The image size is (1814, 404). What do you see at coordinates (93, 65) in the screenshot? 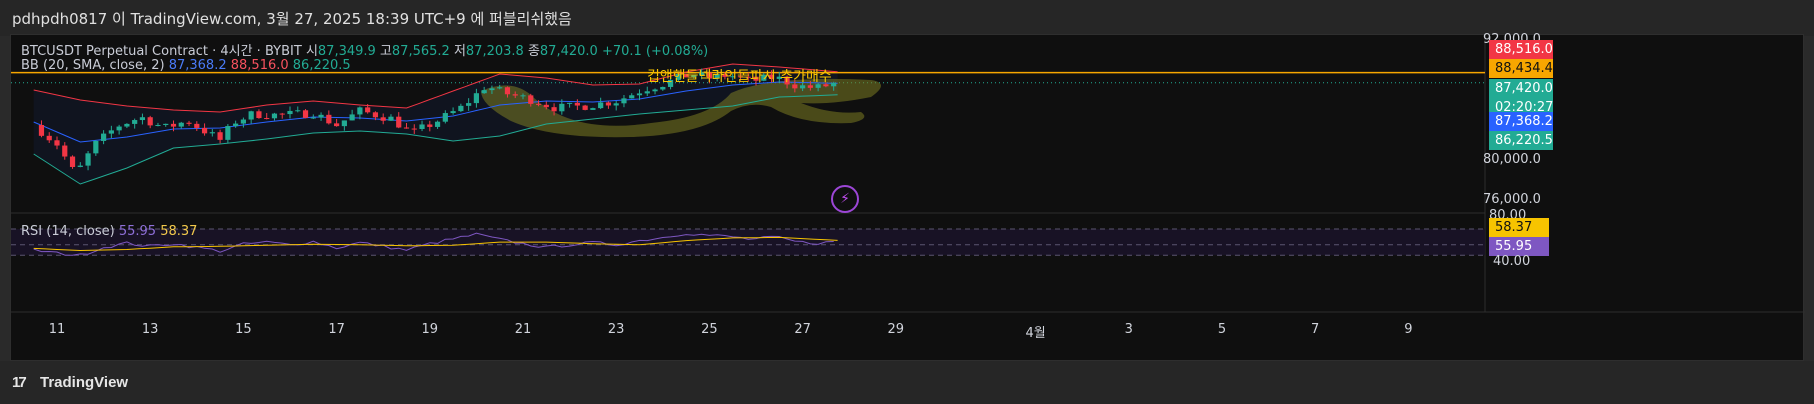
I see `bb-label: BB (20, SMA, close, 2)` at bounding box center [93, 65].